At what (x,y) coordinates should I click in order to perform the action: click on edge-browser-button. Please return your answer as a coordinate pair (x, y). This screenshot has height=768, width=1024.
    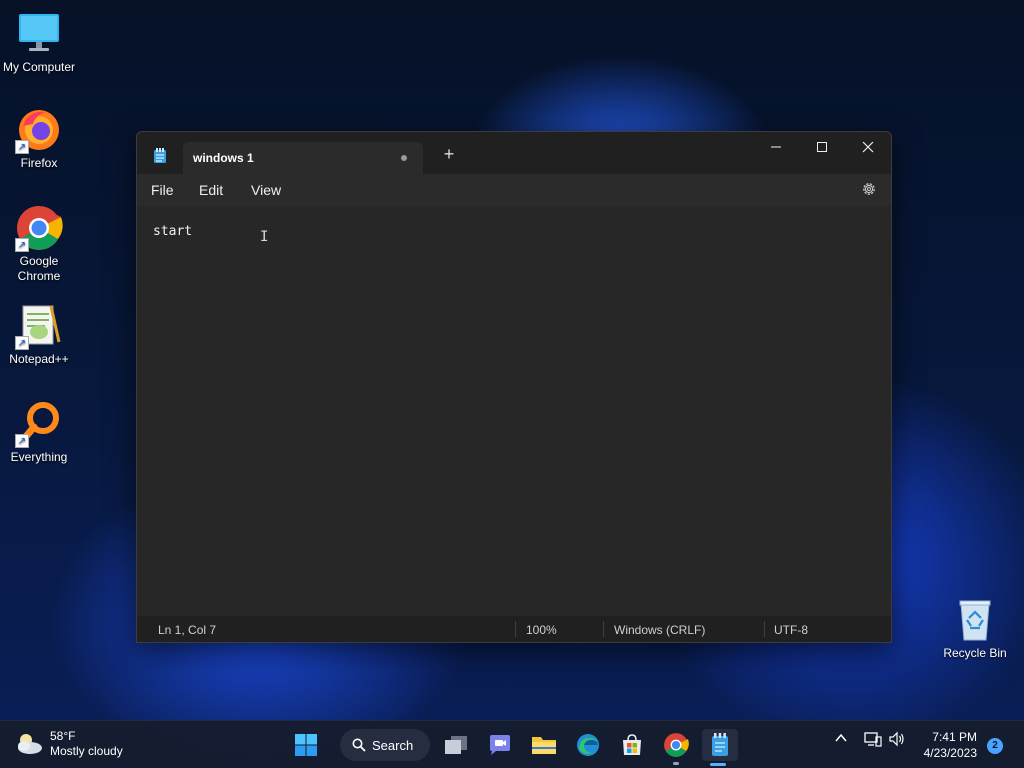
    Looking at the image, I should click on (588, 745).